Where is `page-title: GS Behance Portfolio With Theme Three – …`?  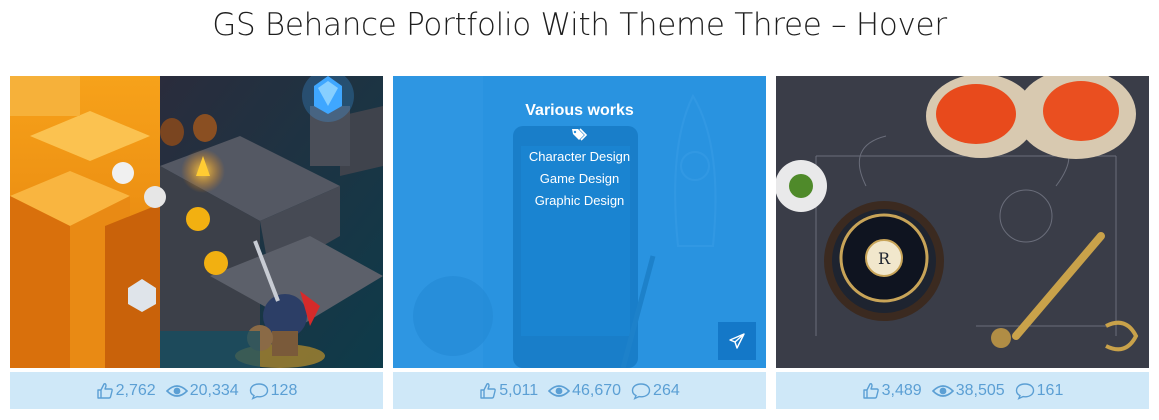
page-title: GS Behance Portfolio With Theme Three – … is located at coordinates (579, 25).